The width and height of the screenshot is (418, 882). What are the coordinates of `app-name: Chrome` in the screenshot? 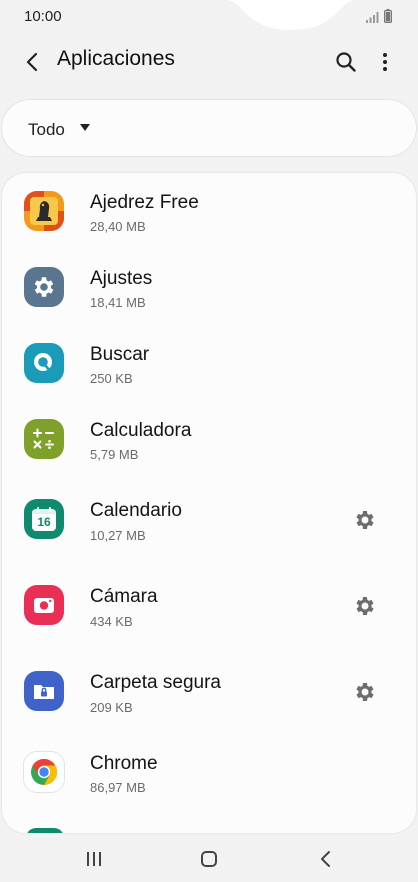 It's located at (124, 763).